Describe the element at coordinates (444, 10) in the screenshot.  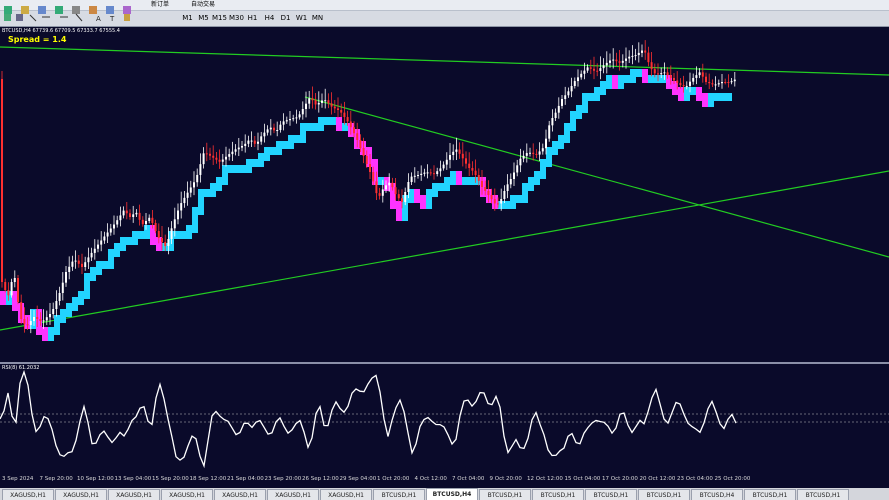
I see `toolbar-icon-strip` at that location.